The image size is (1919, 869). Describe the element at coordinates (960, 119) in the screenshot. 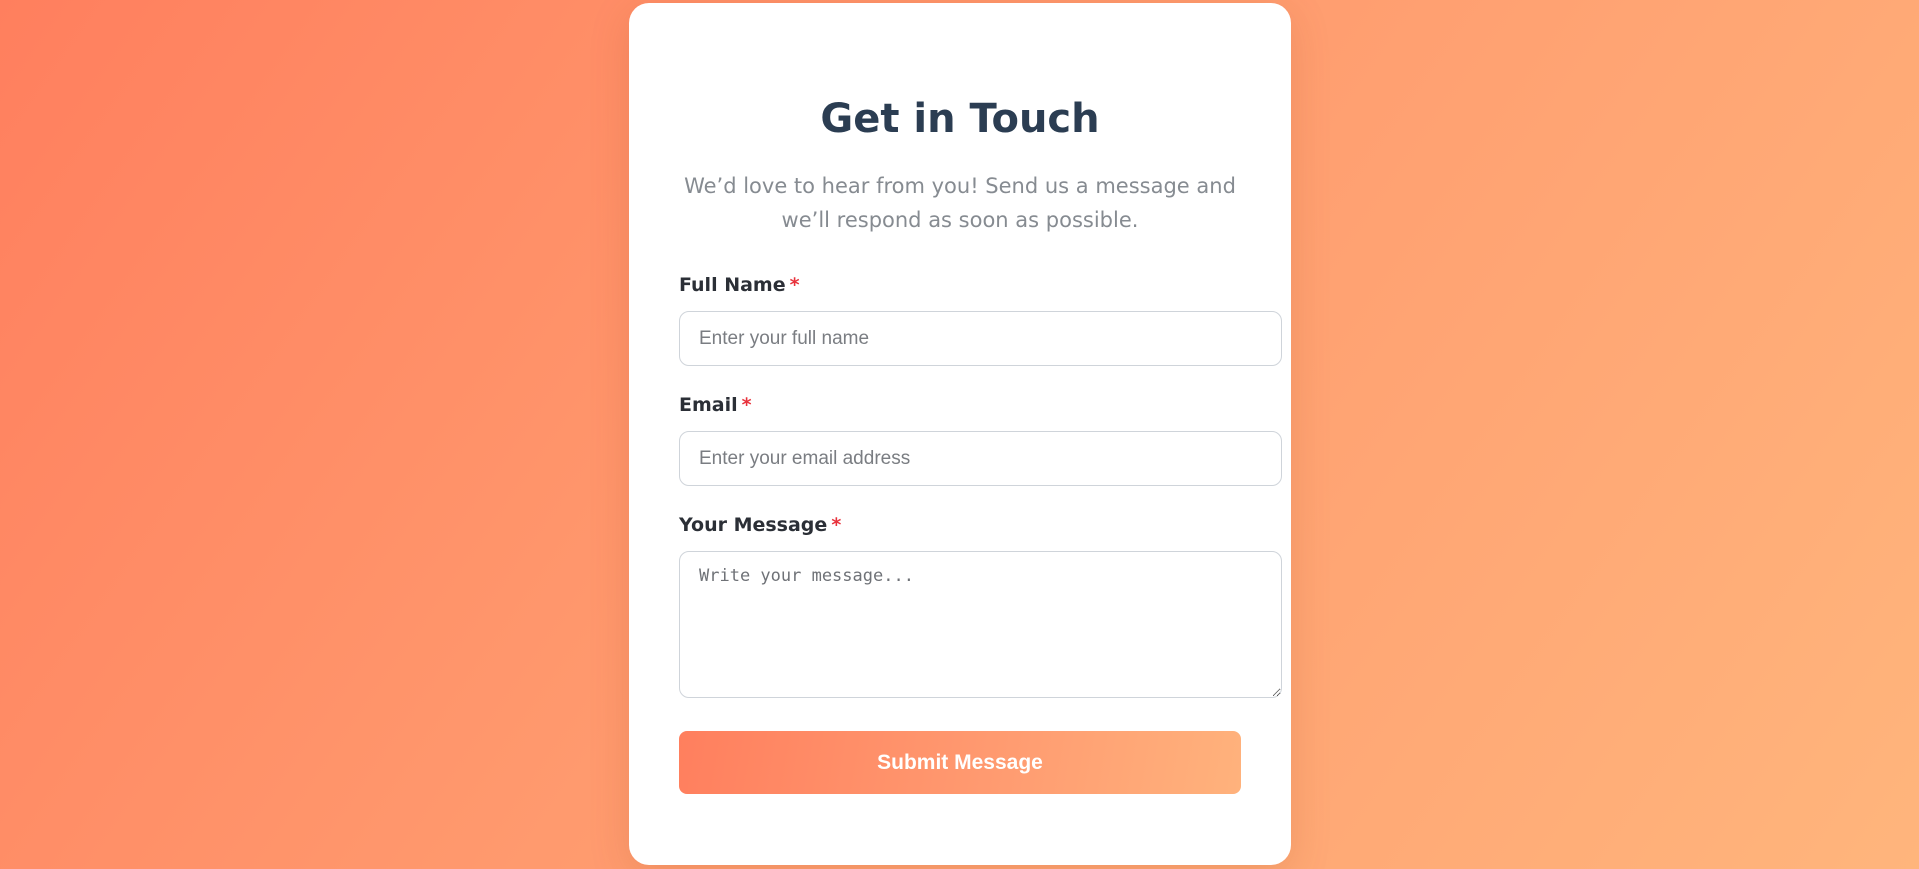

I see `form-title: Get in Touch` at that location.